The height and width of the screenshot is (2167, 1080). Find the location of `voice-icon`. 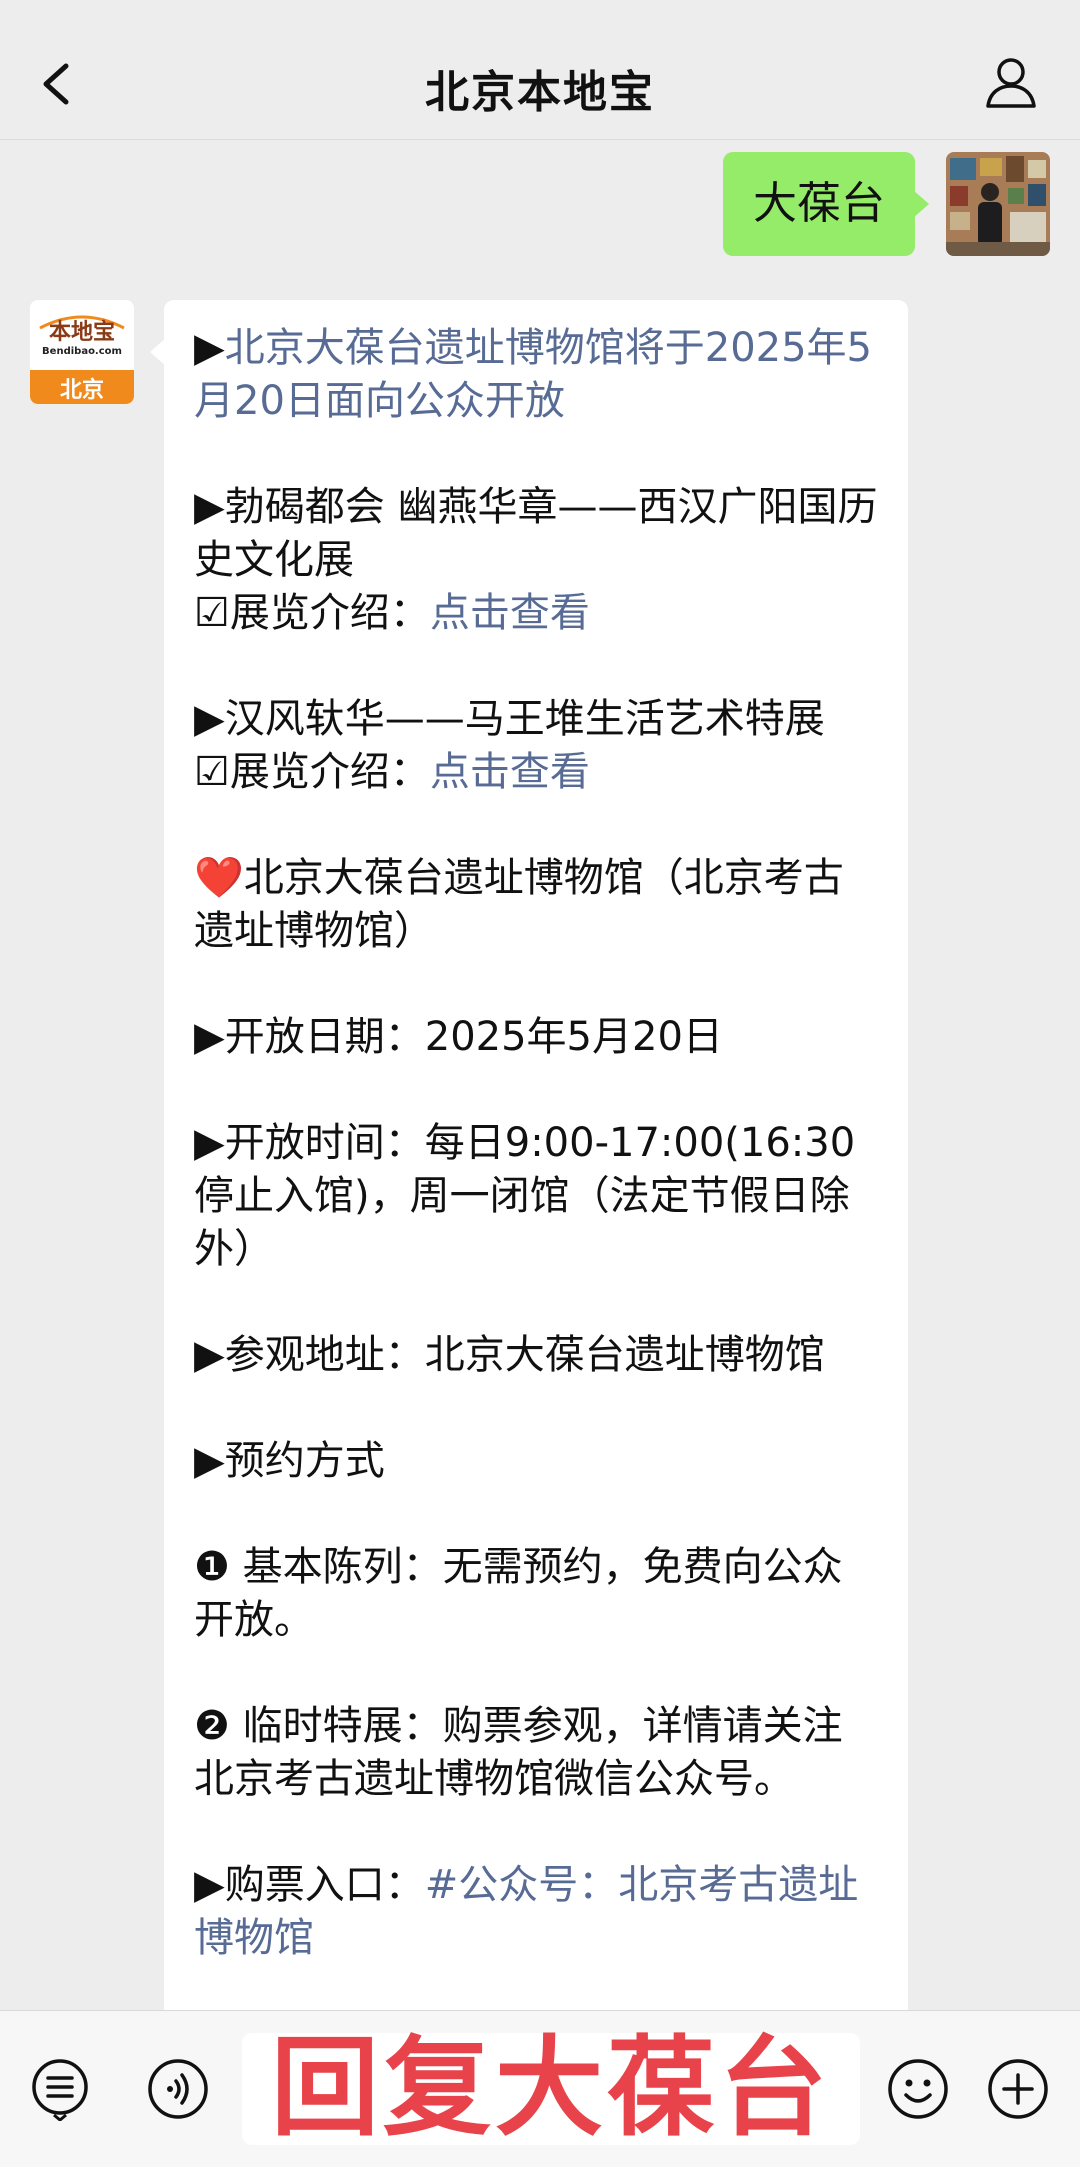

voice-icon is located at coordinates (178, 2089).